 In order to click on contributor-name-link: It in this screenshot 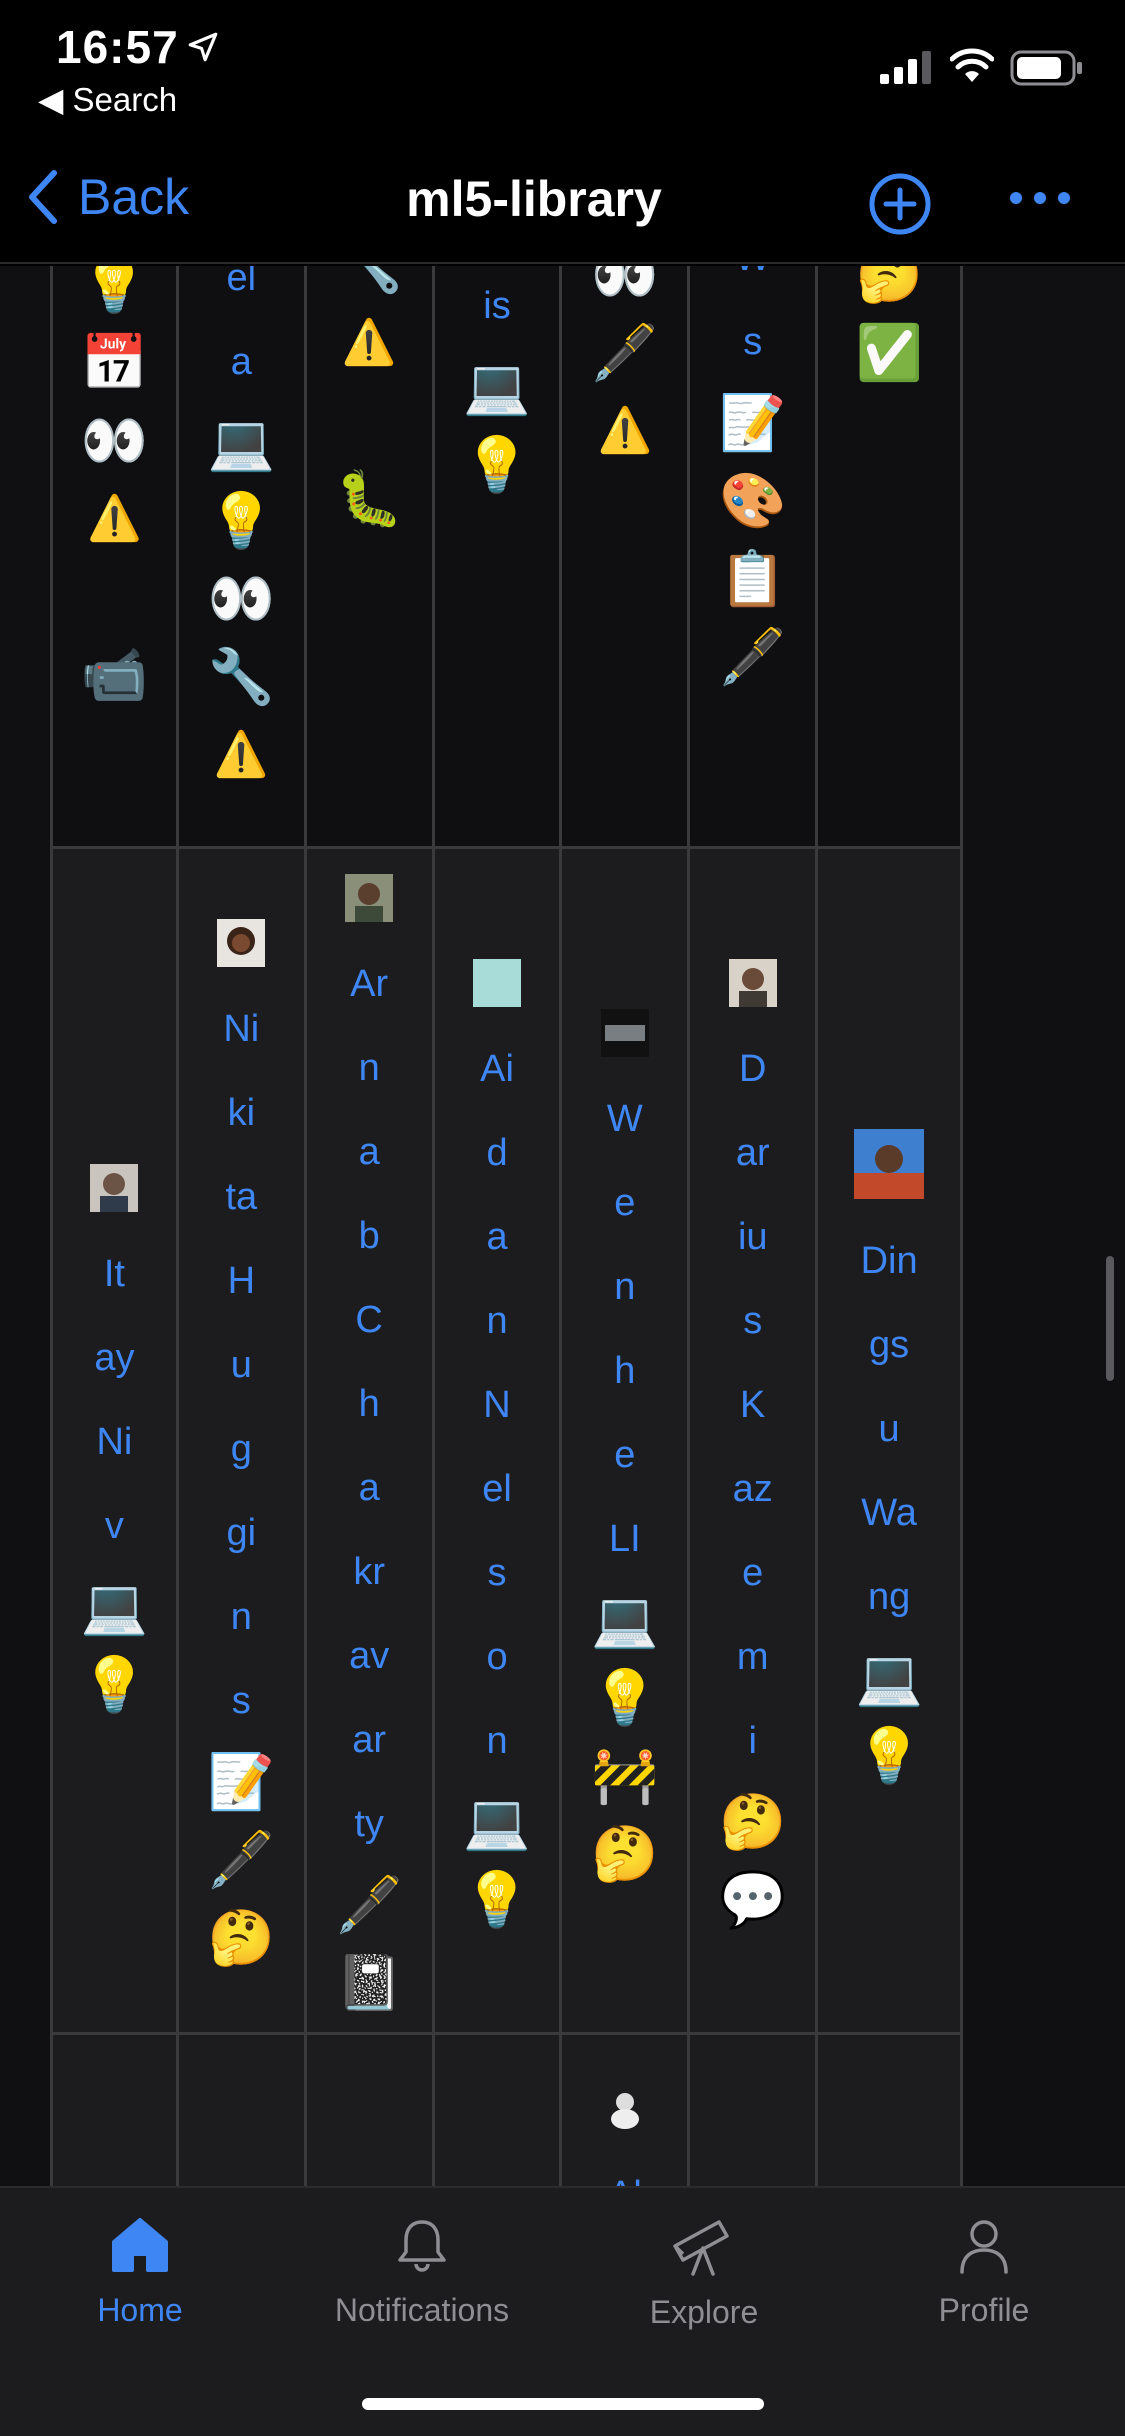, I will do `click(114, 1274)`.